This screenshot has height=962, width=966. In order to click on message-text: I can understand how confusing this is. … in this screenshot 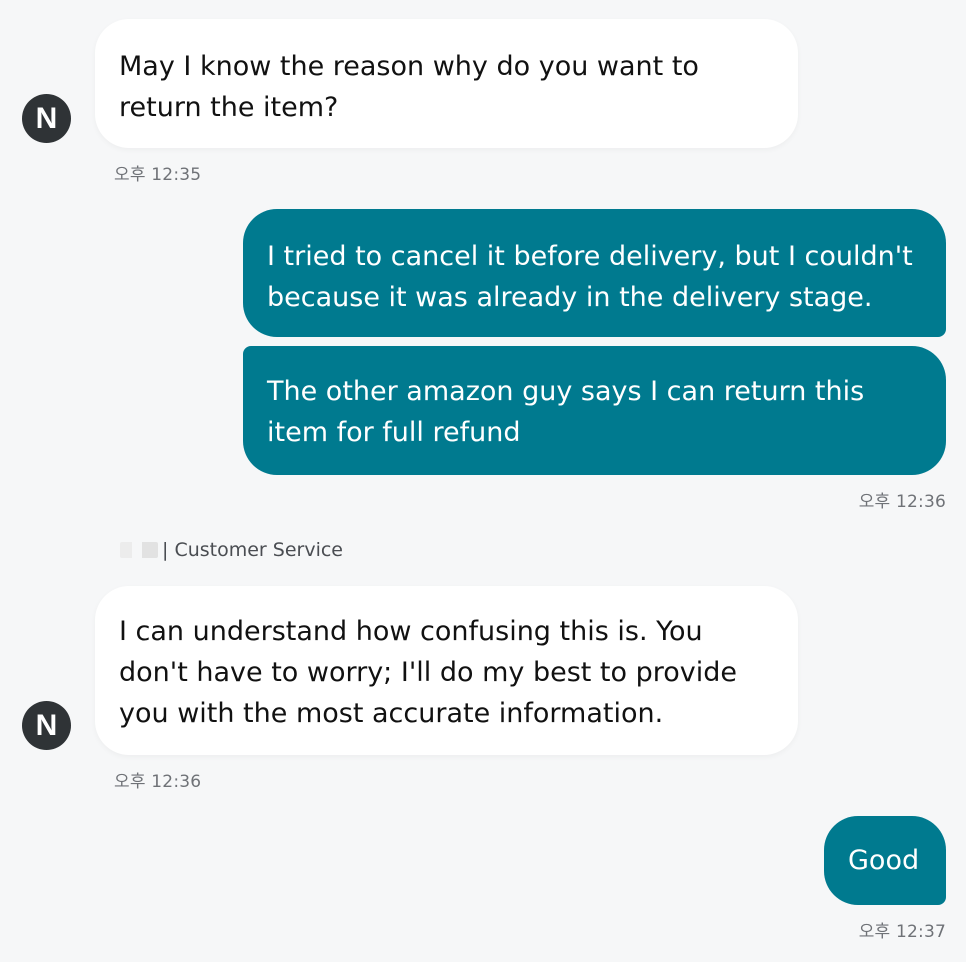, I will do `click(428, 672)`.